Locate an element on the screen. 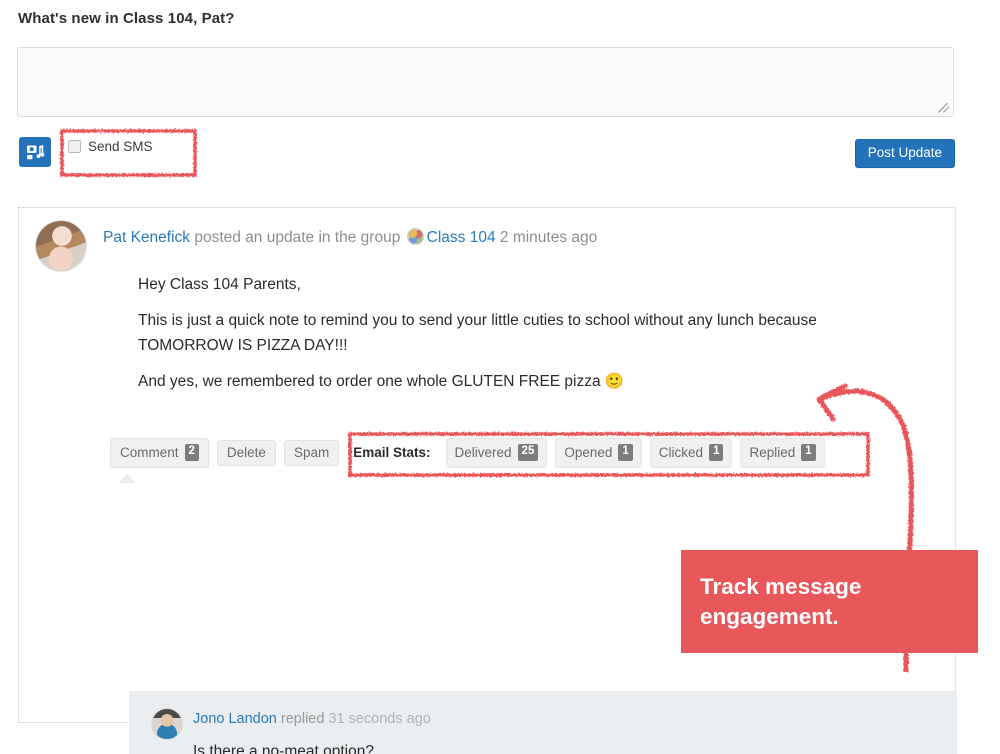  media-attachment-button is located at coordinates (35, 152).